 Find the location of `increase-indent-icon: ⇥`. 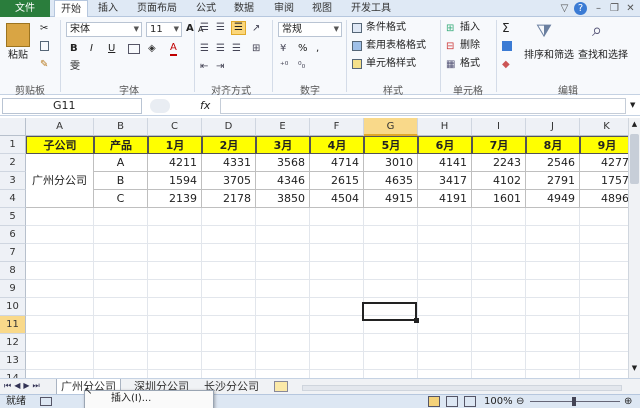

increase-indent-icon: ⇥ is located at coordinates (220, 66).